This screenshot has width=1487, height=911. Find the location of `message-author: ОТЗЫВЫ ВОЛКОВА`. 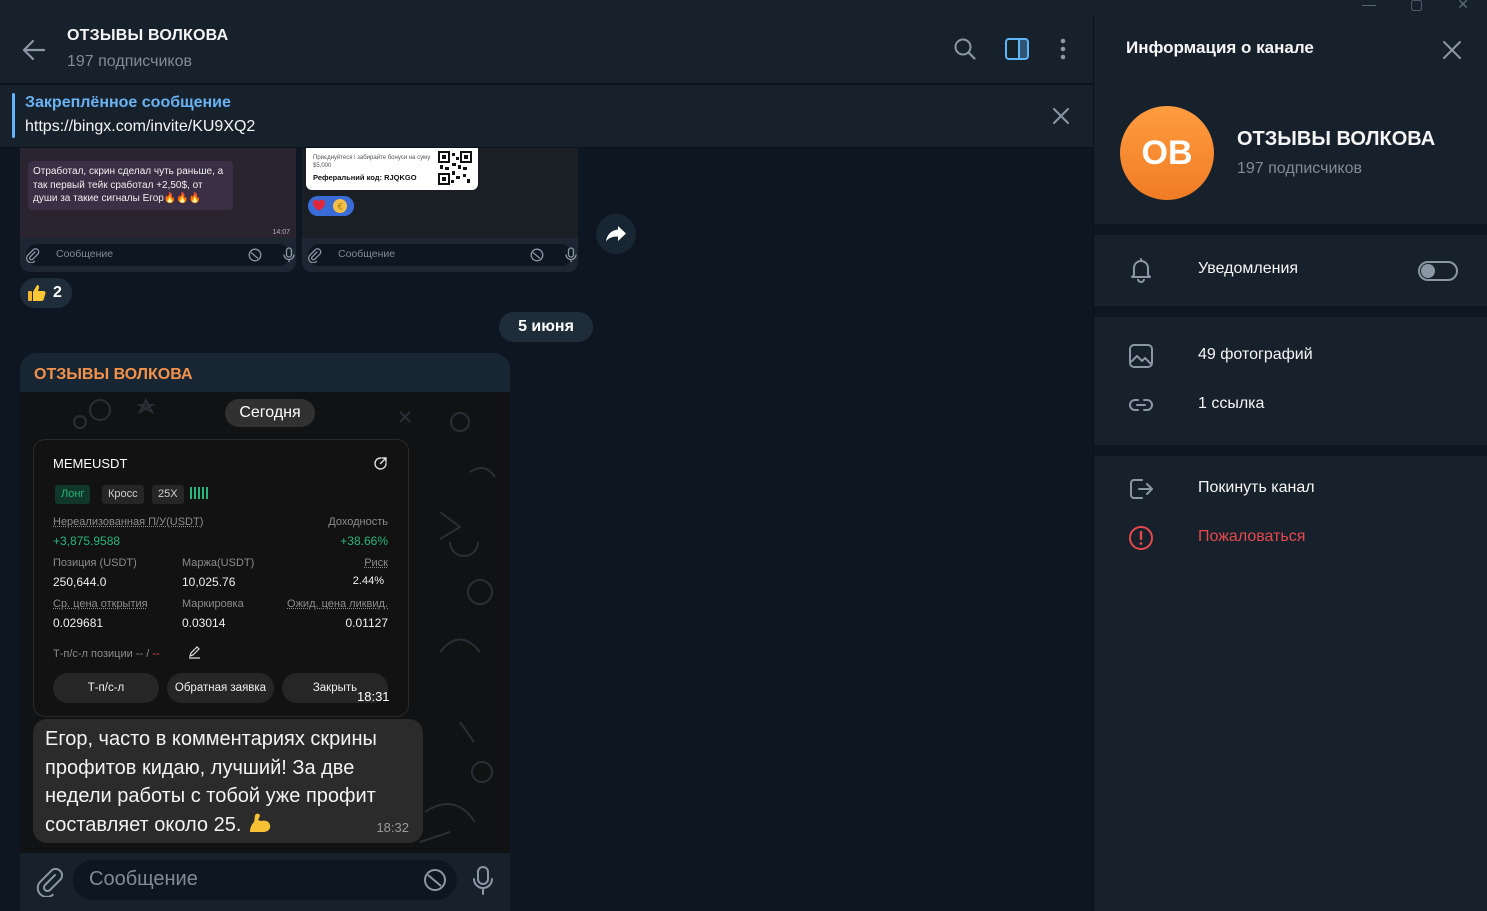

message-author: ОТЗЫВЫ ВОЛКОВА is located at coordinates (113, 375).